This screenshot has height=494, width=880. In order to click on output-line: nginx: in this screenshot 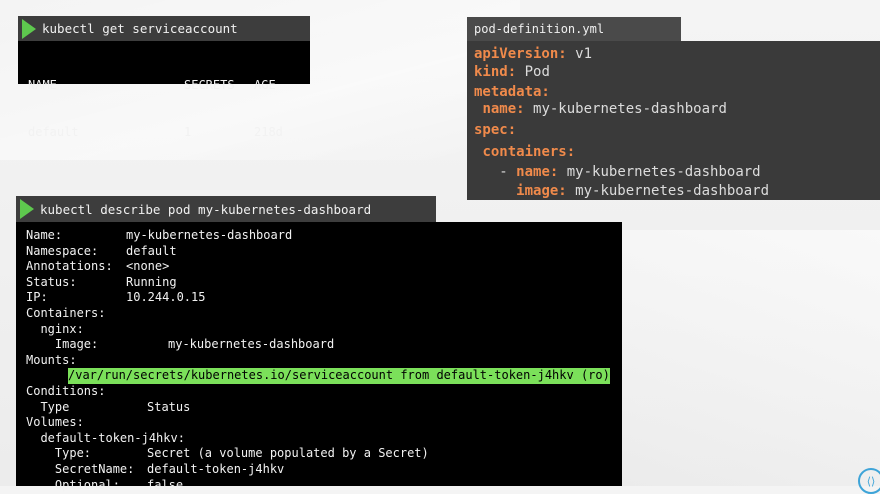, I will do `click(324, 330)`.